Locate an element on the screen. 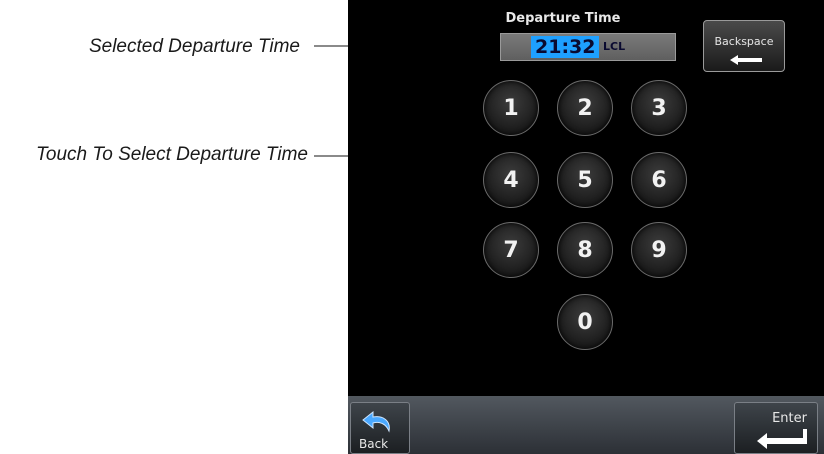 This screenshot has height=454, width=824. backspace-button: Backspace is located at coordinates (744, 46).